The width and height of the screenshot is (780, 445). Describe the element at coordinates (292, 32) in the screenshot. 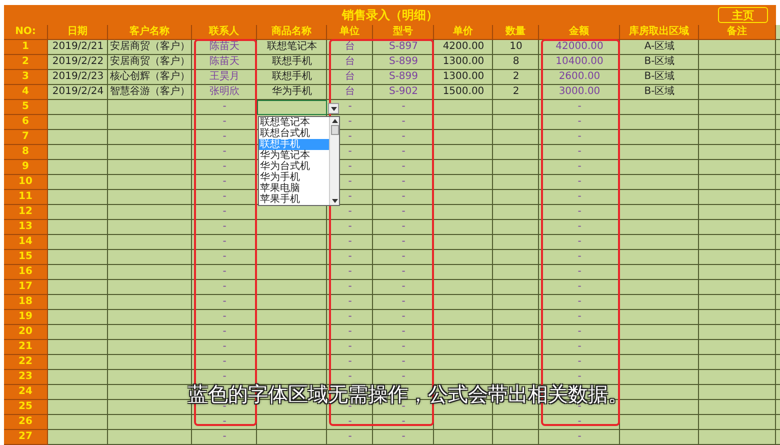

I see `column-header: 商品名称` at that location.